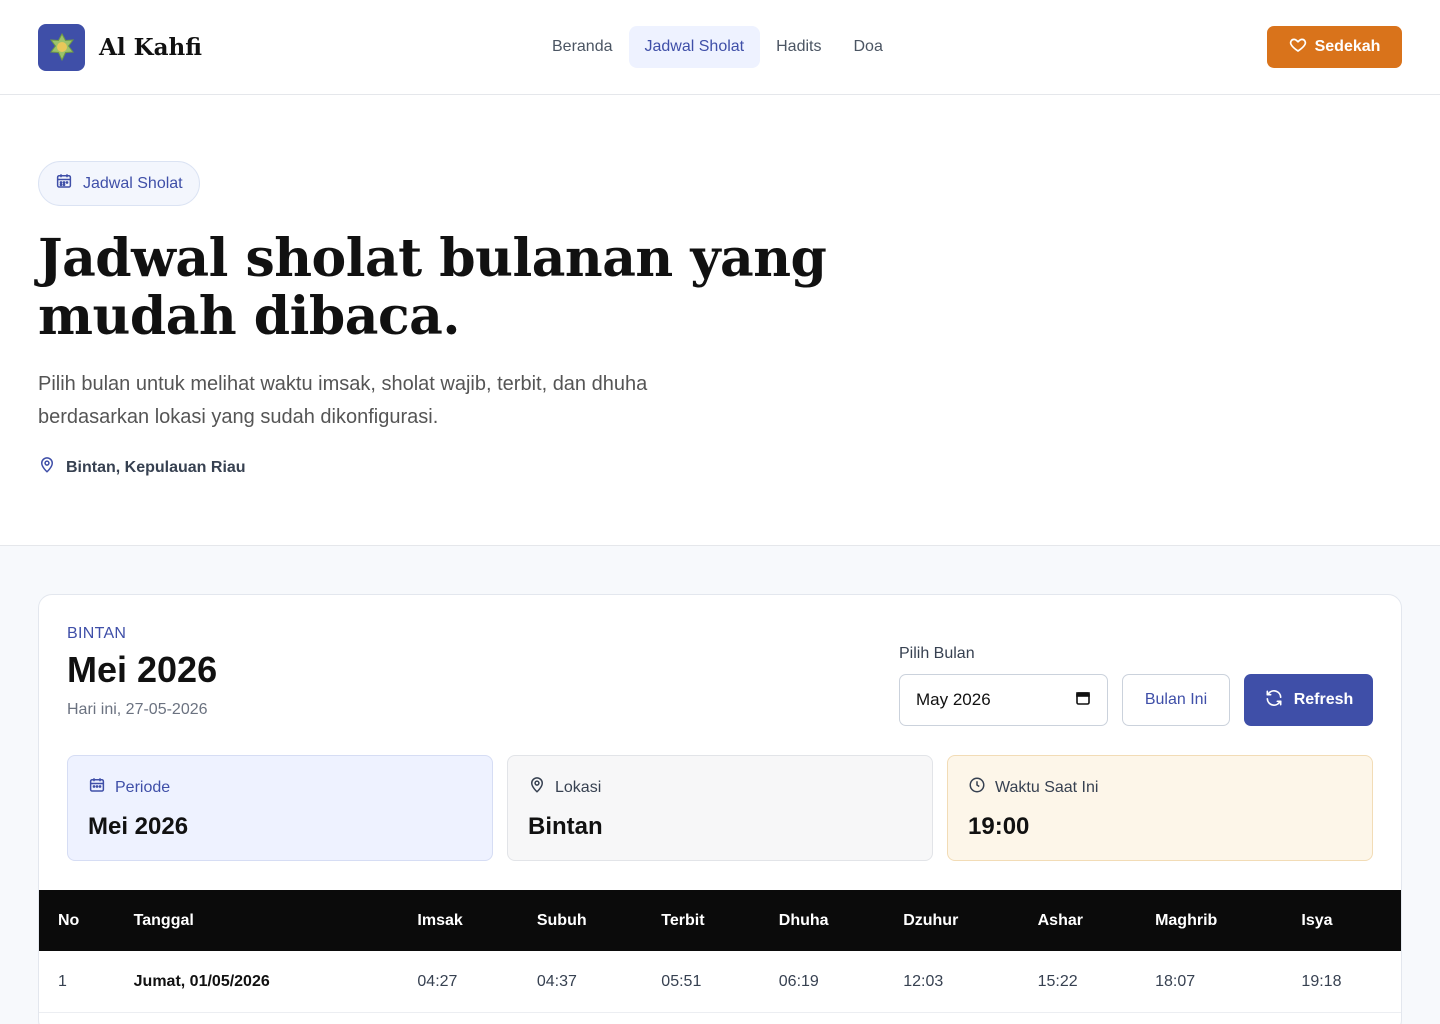 The width and height of the screenshot is (1440, 1024). Describe the element at coordinates (150, 47) in the screenshot. I see `brand-name: Al Kahfi` at that location.